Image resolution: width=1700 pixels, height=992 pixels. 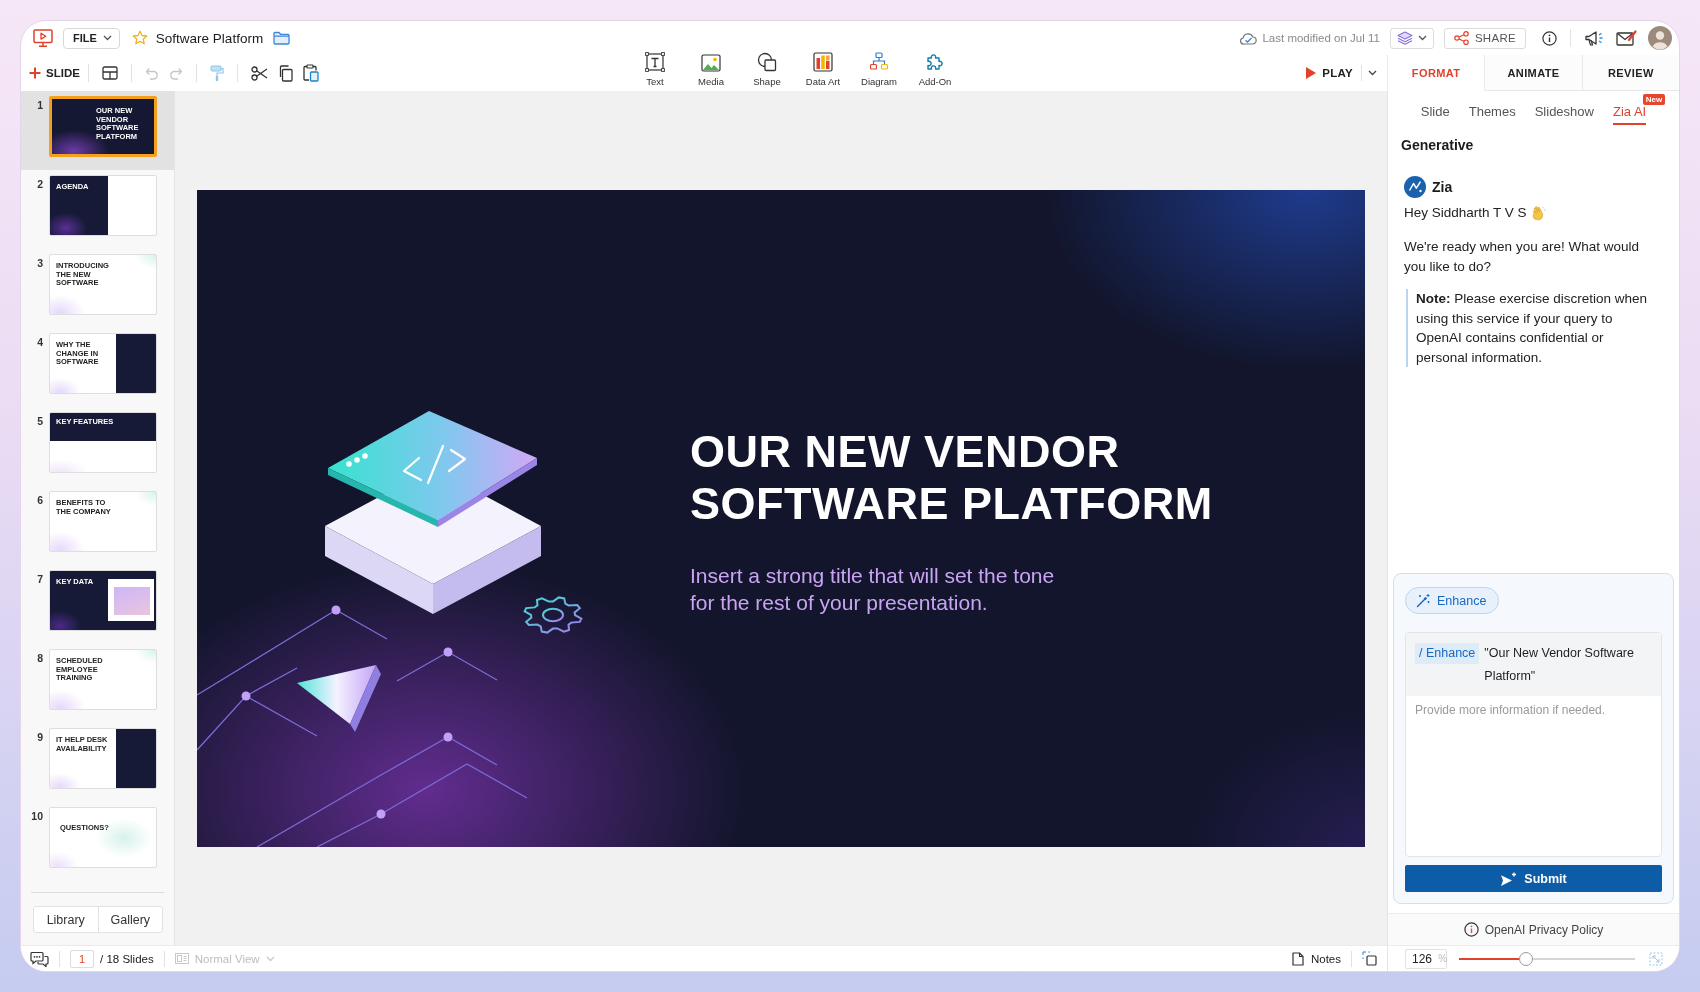 I want to click on diagram-tool-button: Diagram, so click(x=879, y=69).